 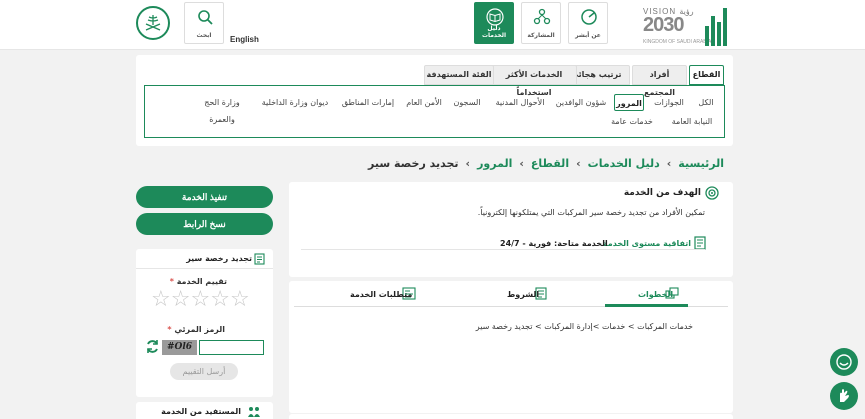 I want to click on category-hajj-umrah: وزارة الحج والعمرة, so click(x=222, y=109).